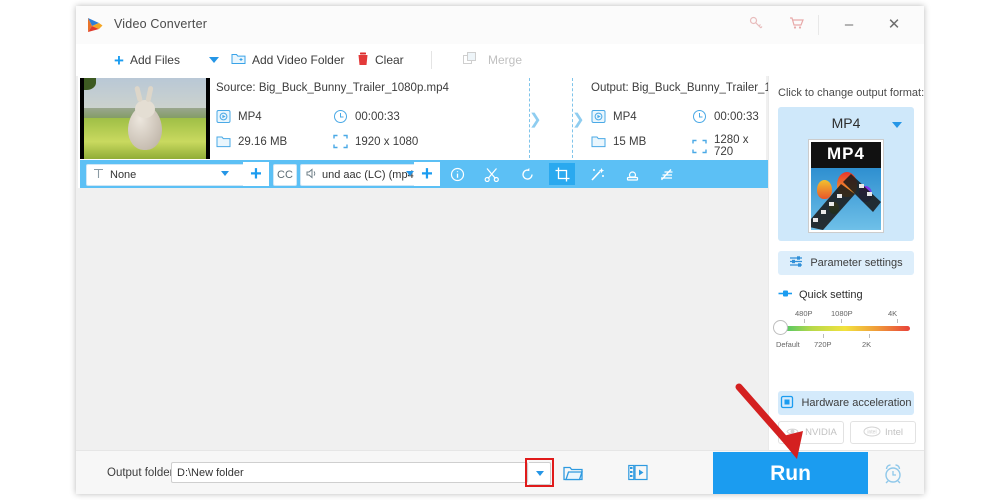 This screenshot has height=500, width=1000. What do you see at coordinates (849, 25) in the screenshot?
I see `minimize-icon: –` at bounding box center [849, 25].